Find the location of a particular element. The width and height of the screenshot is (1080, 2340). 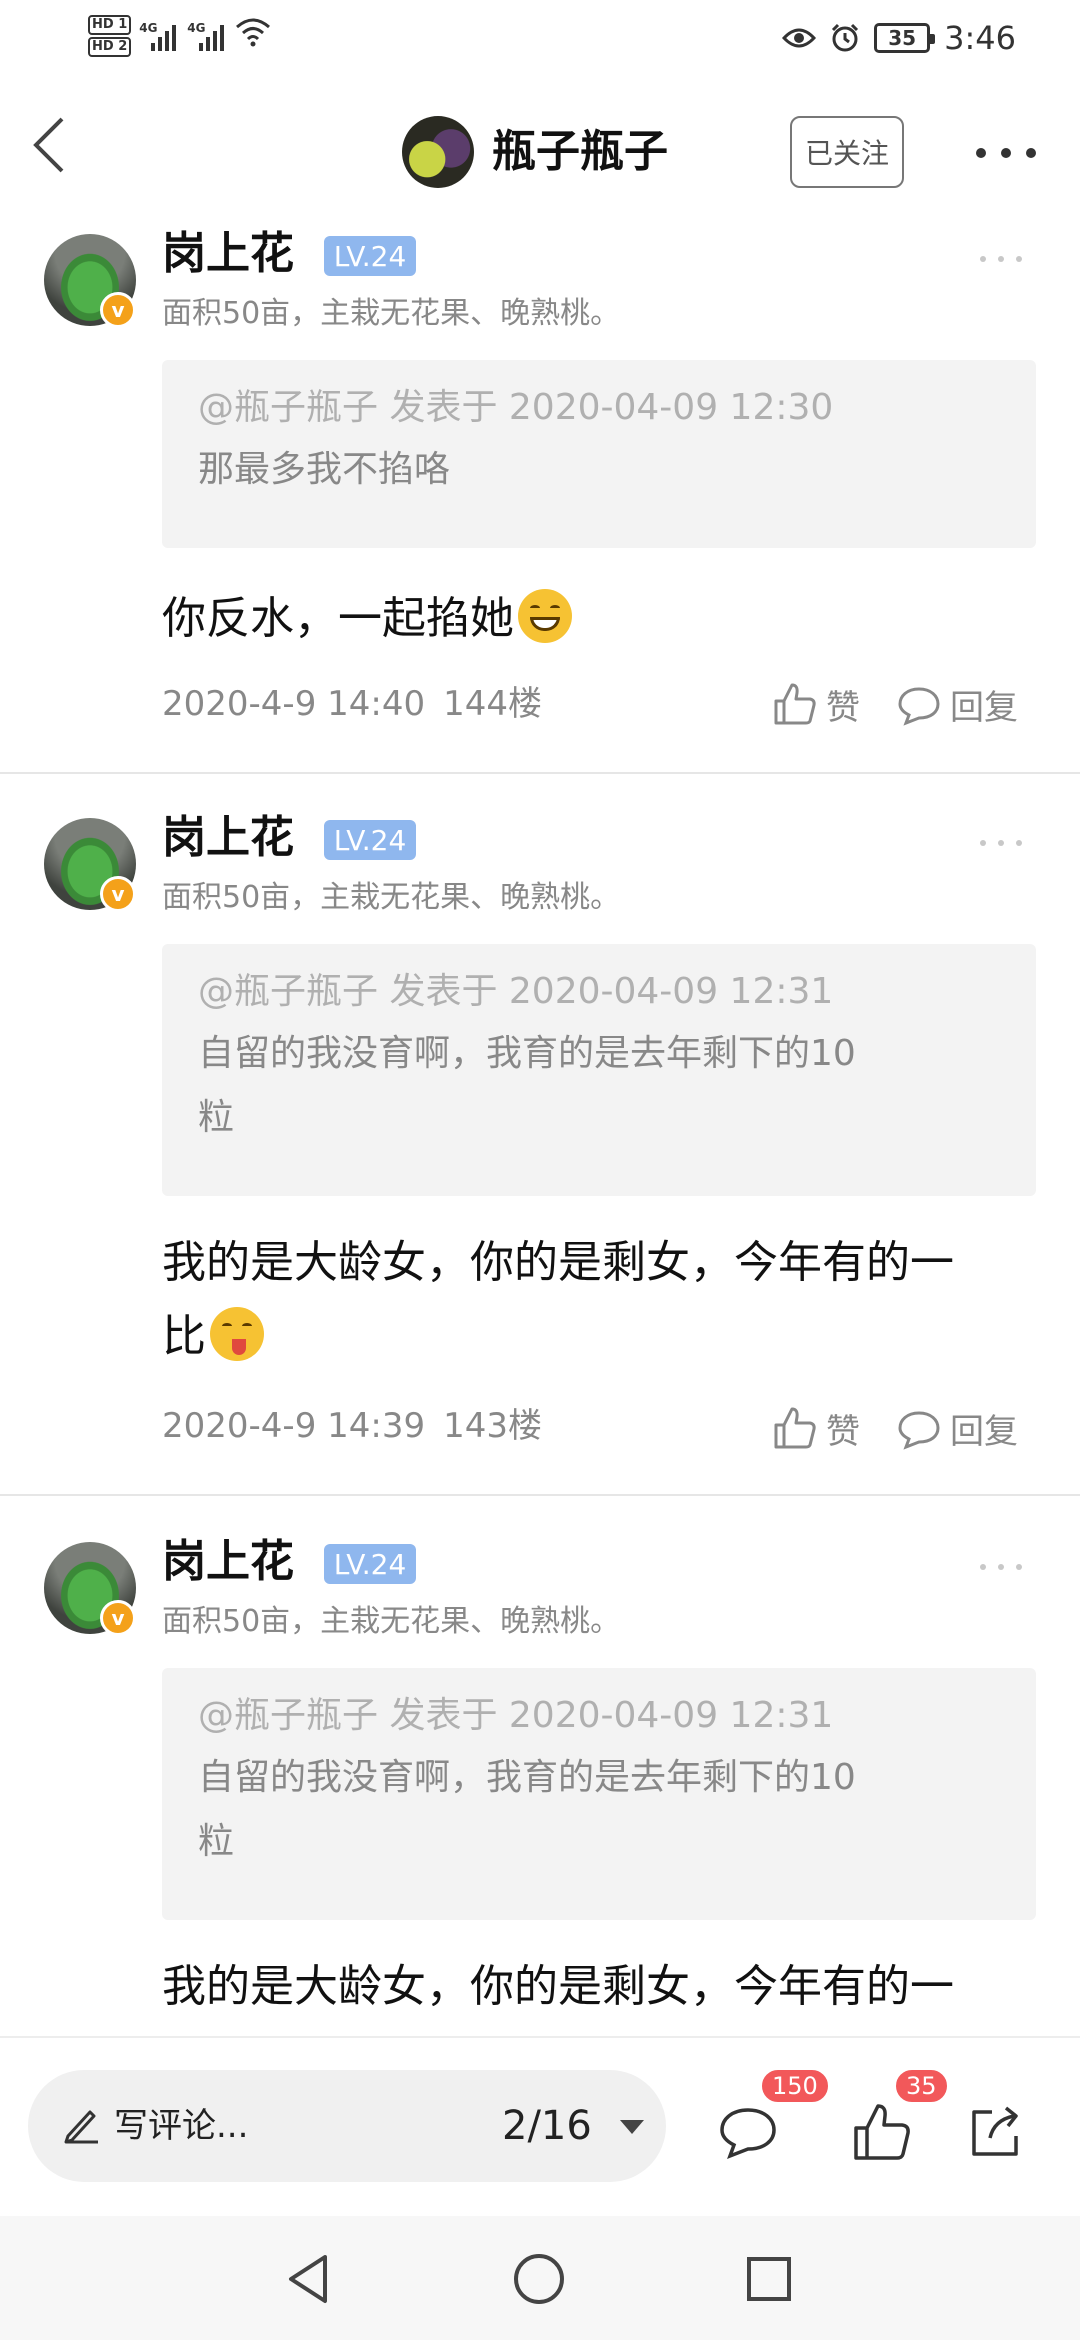

author-avatar is located at coordinates (438, 152).